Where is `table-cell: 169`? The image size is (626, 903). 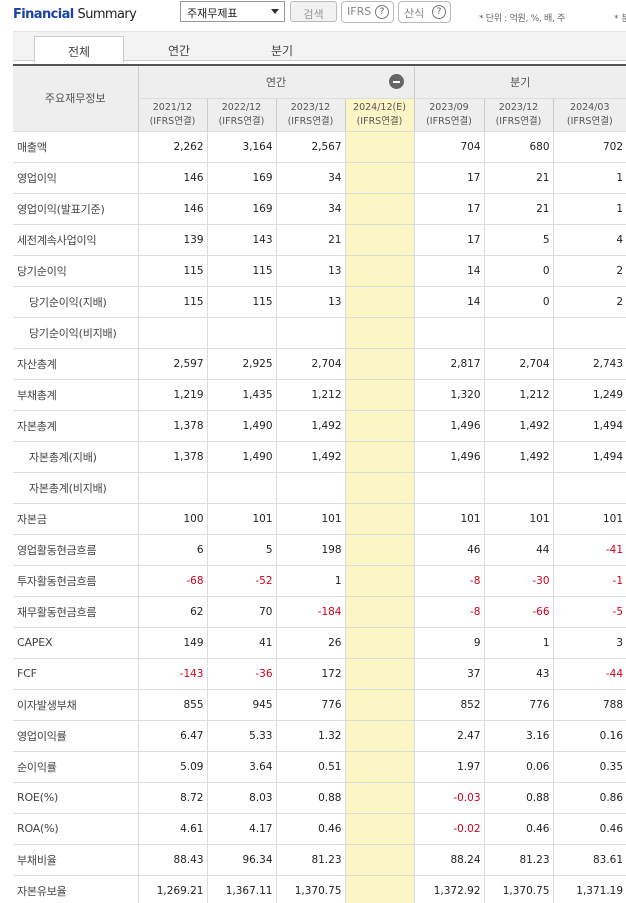
table-cell: 169 is located at coordinates (241, 178).